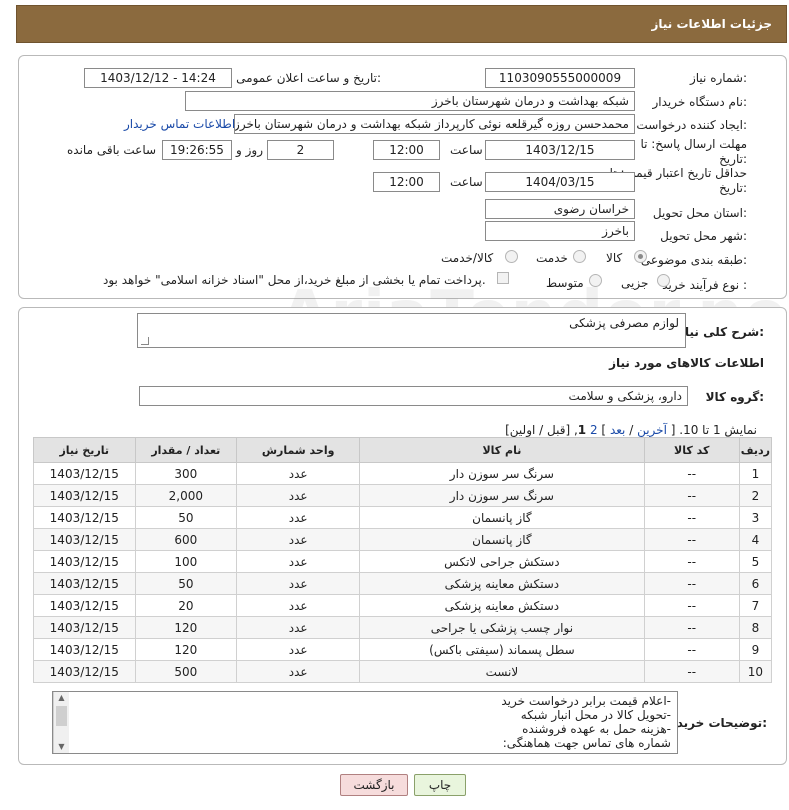  Describe the element at coordinates (401, 24) in the screenshot. I see `page-header: جزئیات اطلاعات نیاز` at that location.